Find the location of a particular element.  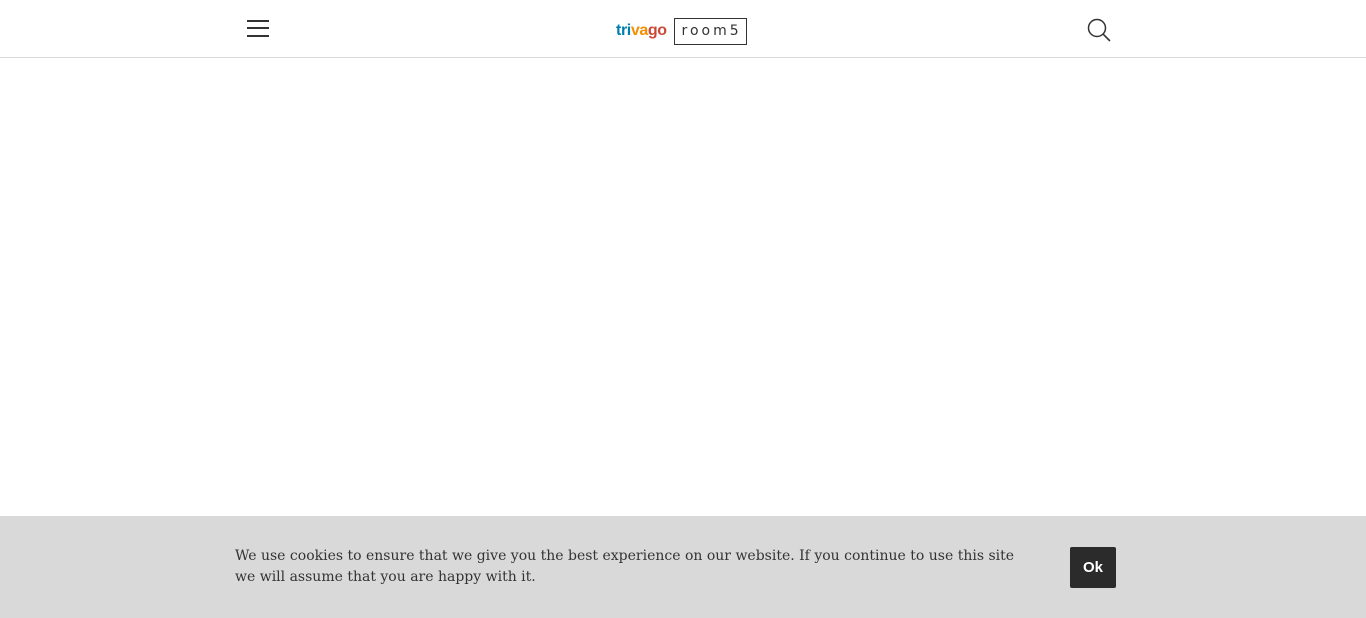

site-header: trivago room5 is located at coordinates (683, 29).